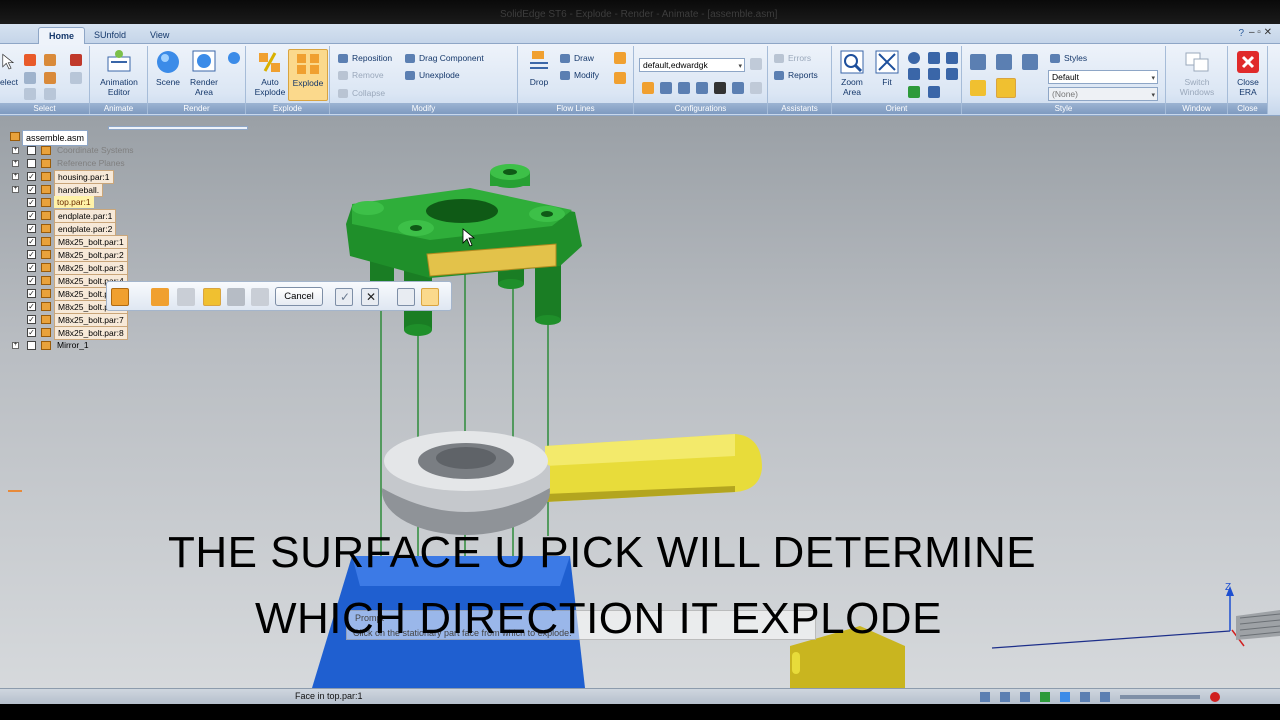 This screenshot has height=720, width=1280. Describe the element at coordinates (796, 75) in the screenshot. I see `reports-button: Reports` at that location.